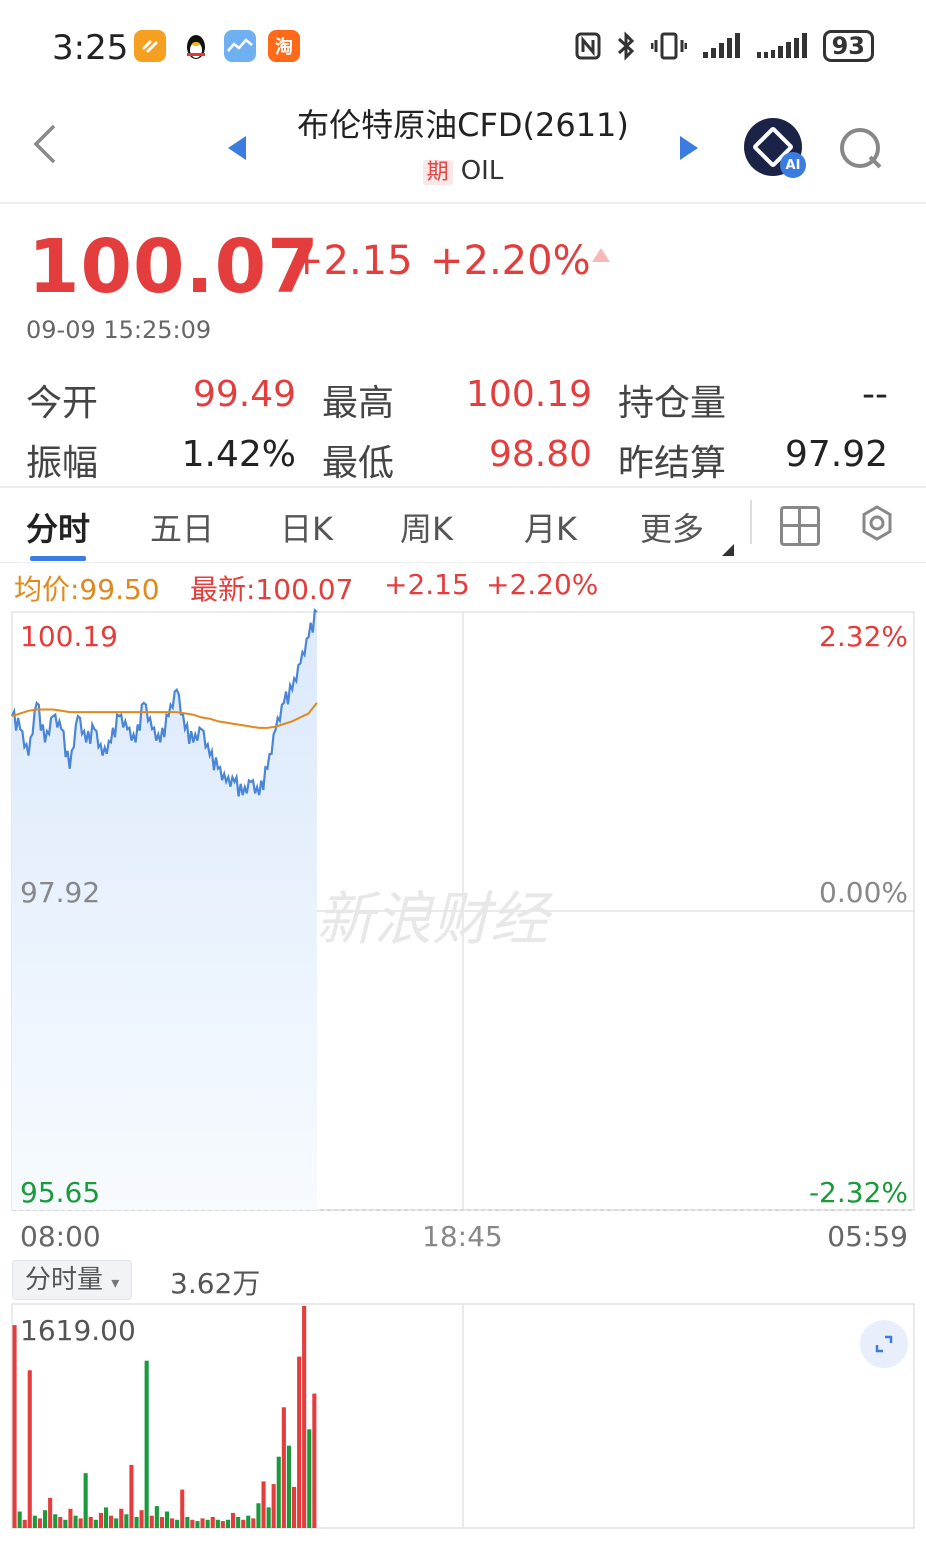 Image resolution: width=926 pixels, height=1548 pixels. What do you see at coordinates (215, 1283) in the screenshot?
I see `volume-total: 3.62万` at bounding box center [215, 1283].